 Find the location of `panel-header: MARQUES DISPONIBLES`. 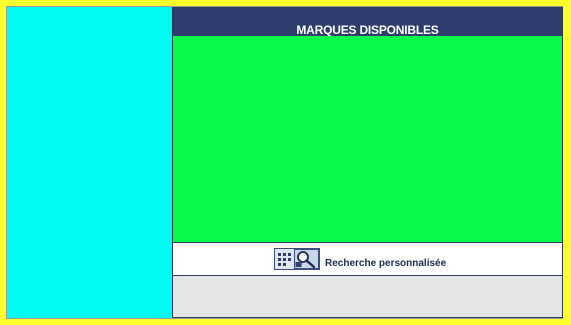

panel-header: MARQUES DISPONIBLES is located at coordinates (367, 22).